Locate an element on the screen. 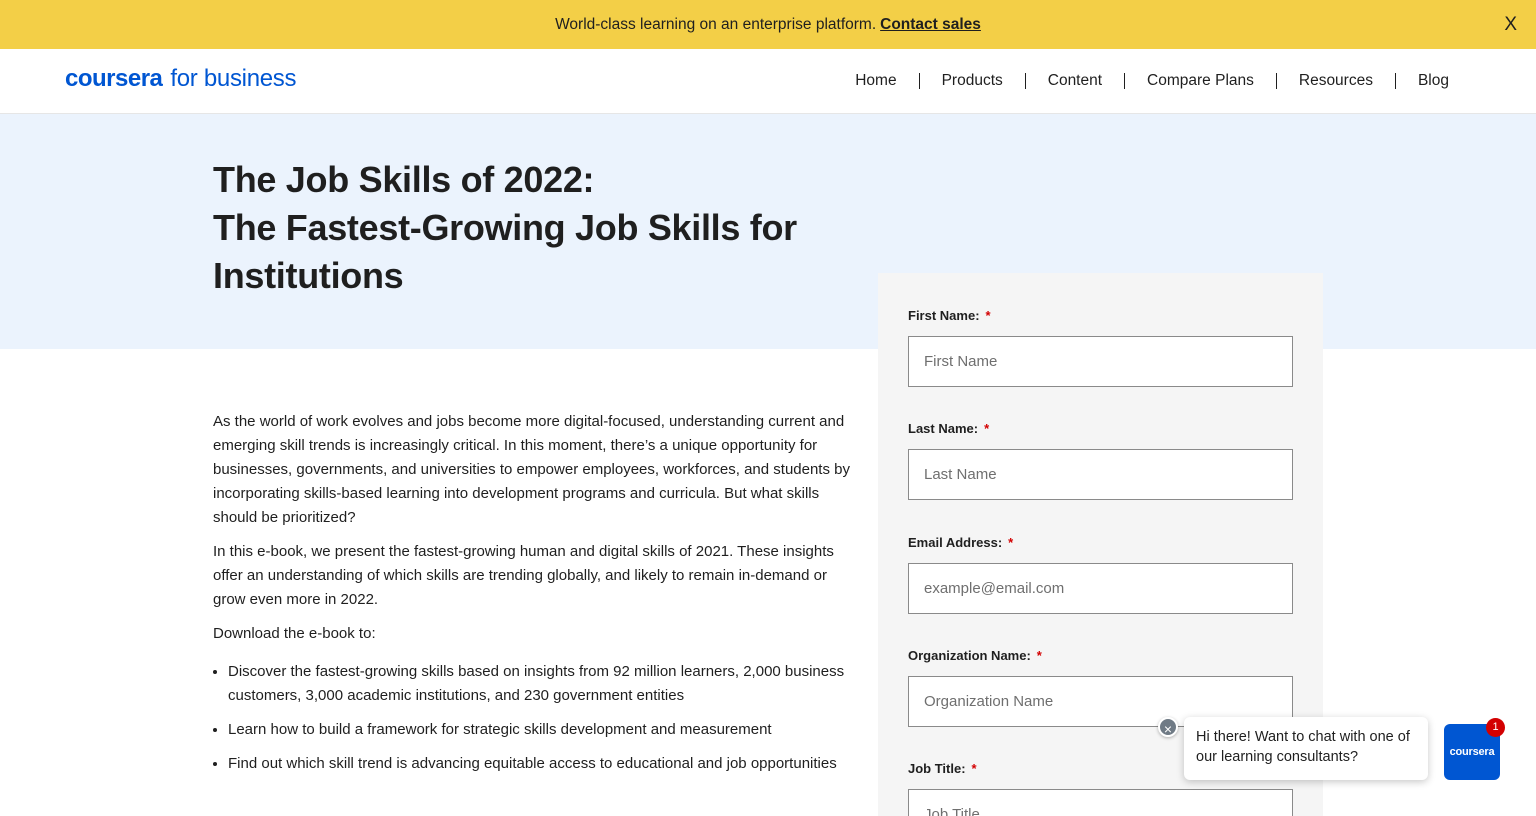  nav-home: Home is located at coordinates (875, 81).